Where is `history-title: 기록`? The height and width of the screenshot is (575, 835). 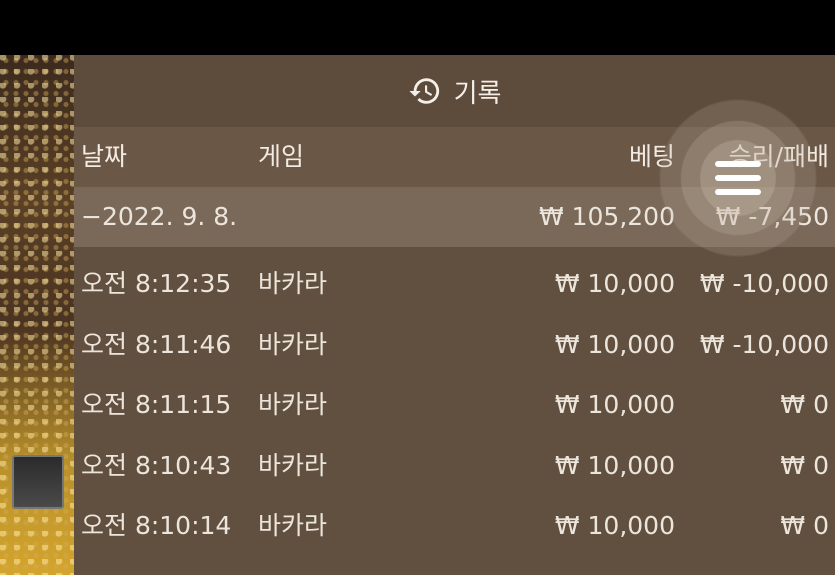 history-title: 기록 is located at coordinates (477, 93).